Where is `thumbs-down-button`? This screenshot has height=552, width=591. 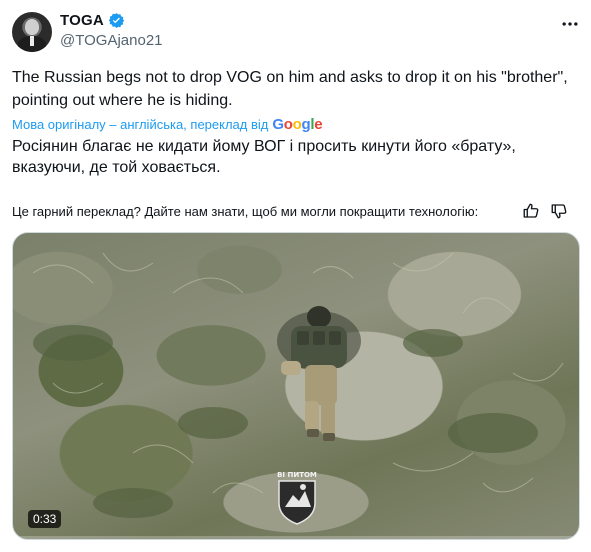
thumbs-down-button is located at coordinates (559, 211).